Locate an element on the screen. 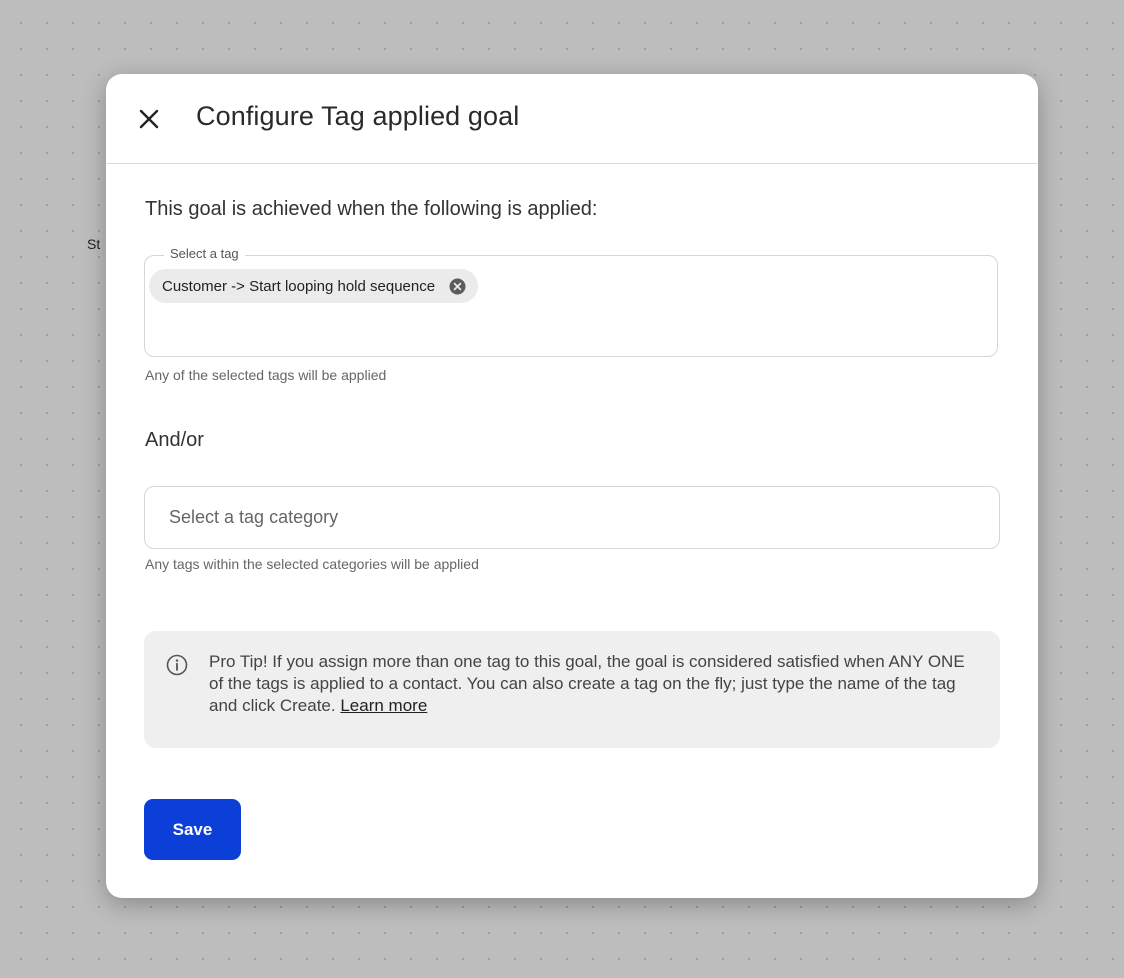 The width and height of the screenshot is (1124, 978). close-icon is located at coordinates (149, 119).